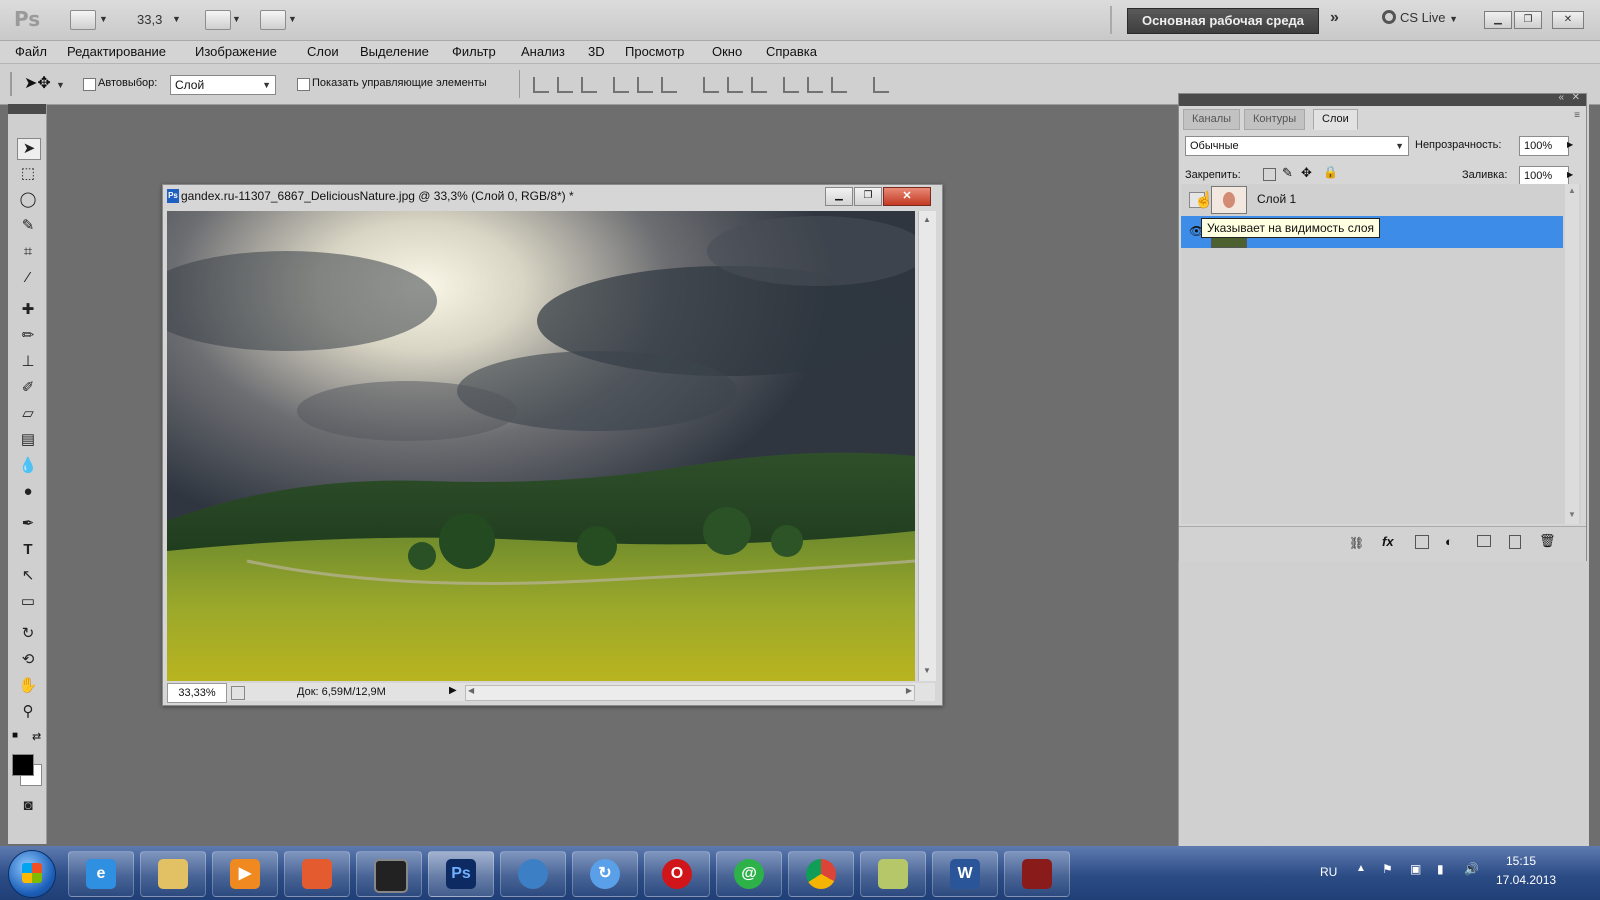  I want to click on tray-expand-icon: ▲, so click(1361, 868).